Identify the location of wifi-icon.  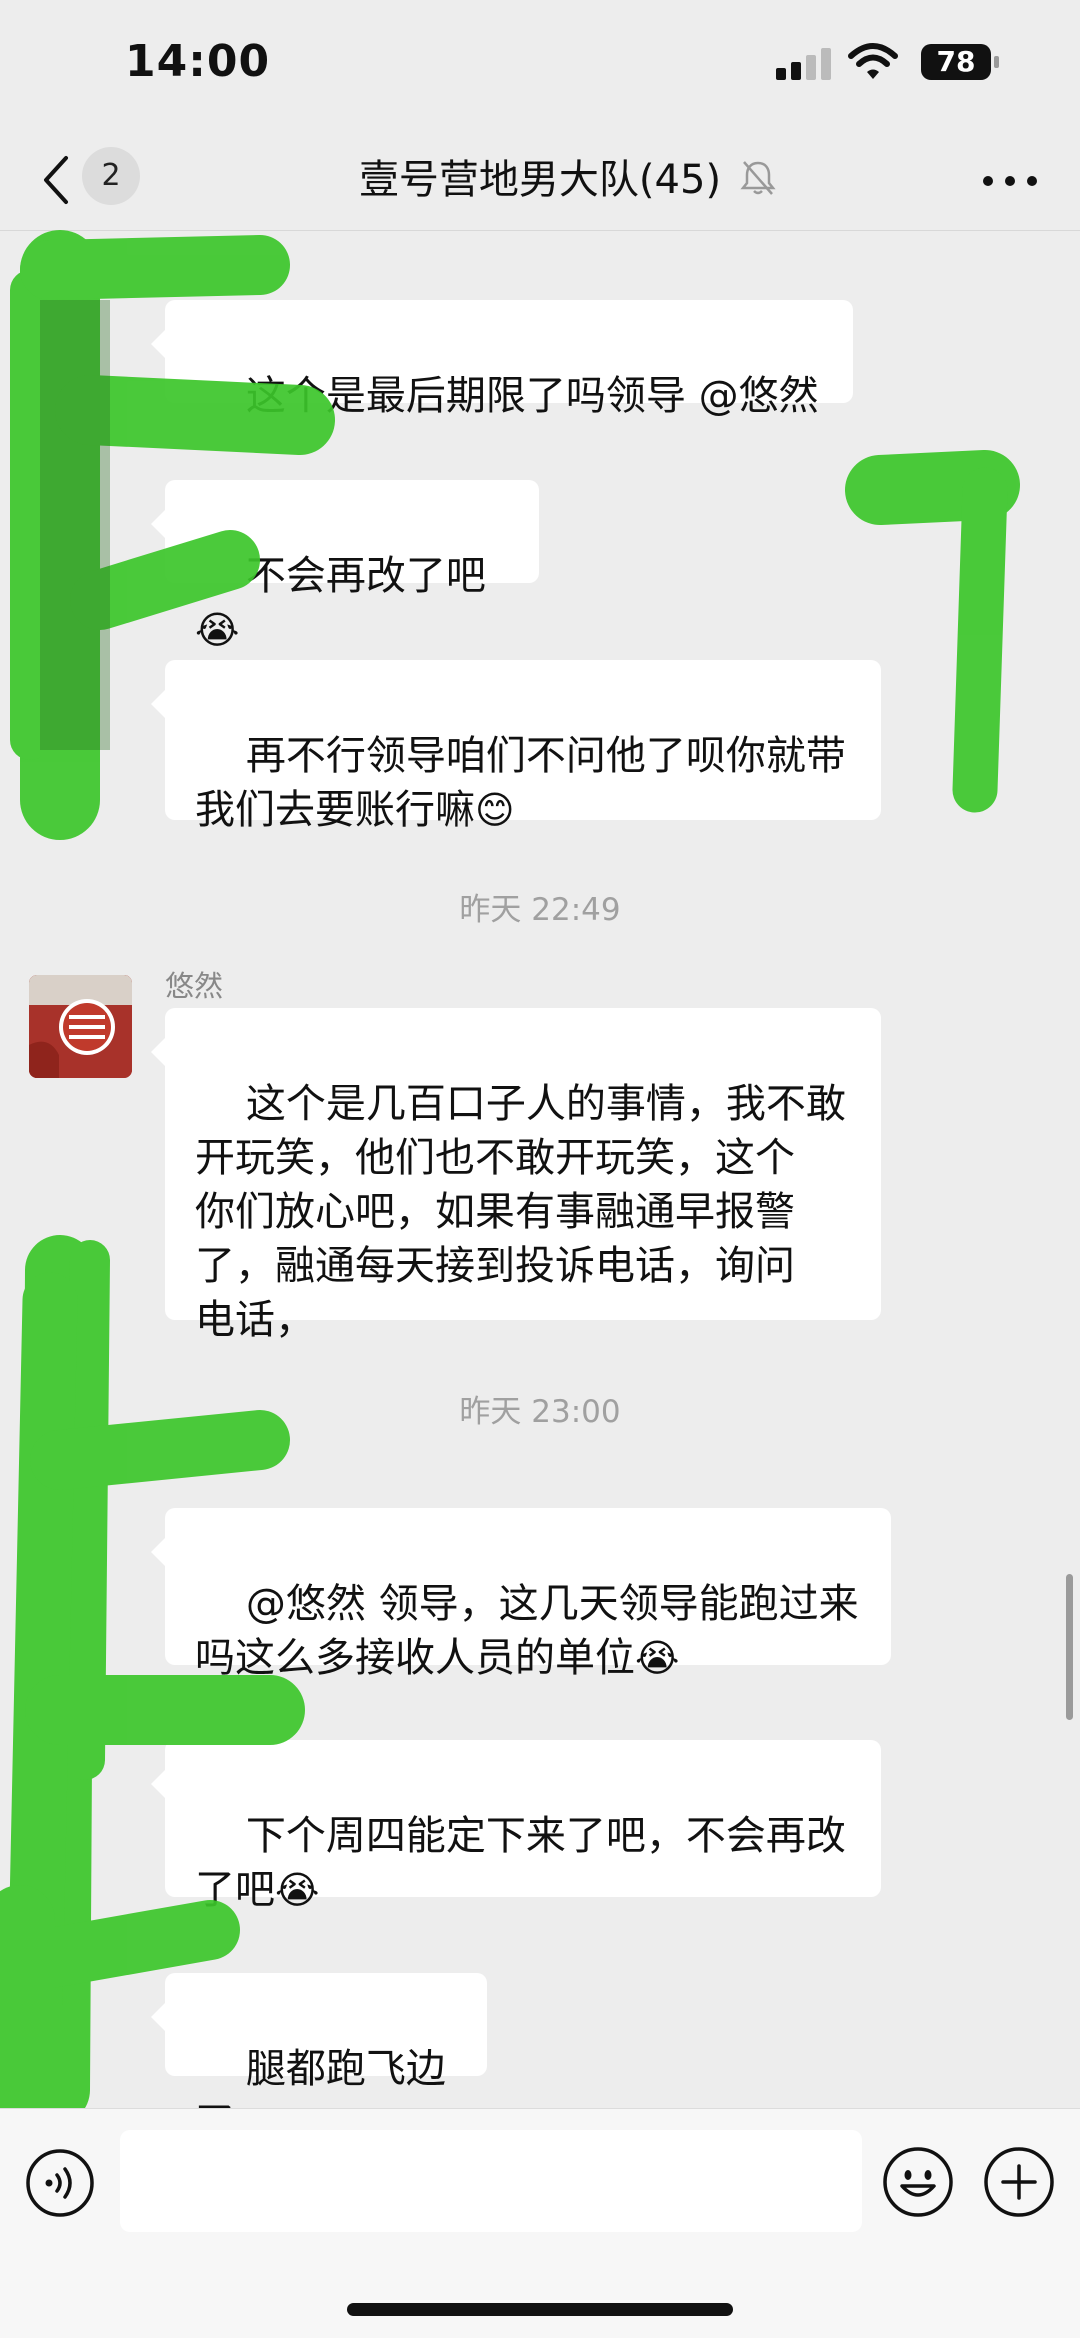
(873, 61).